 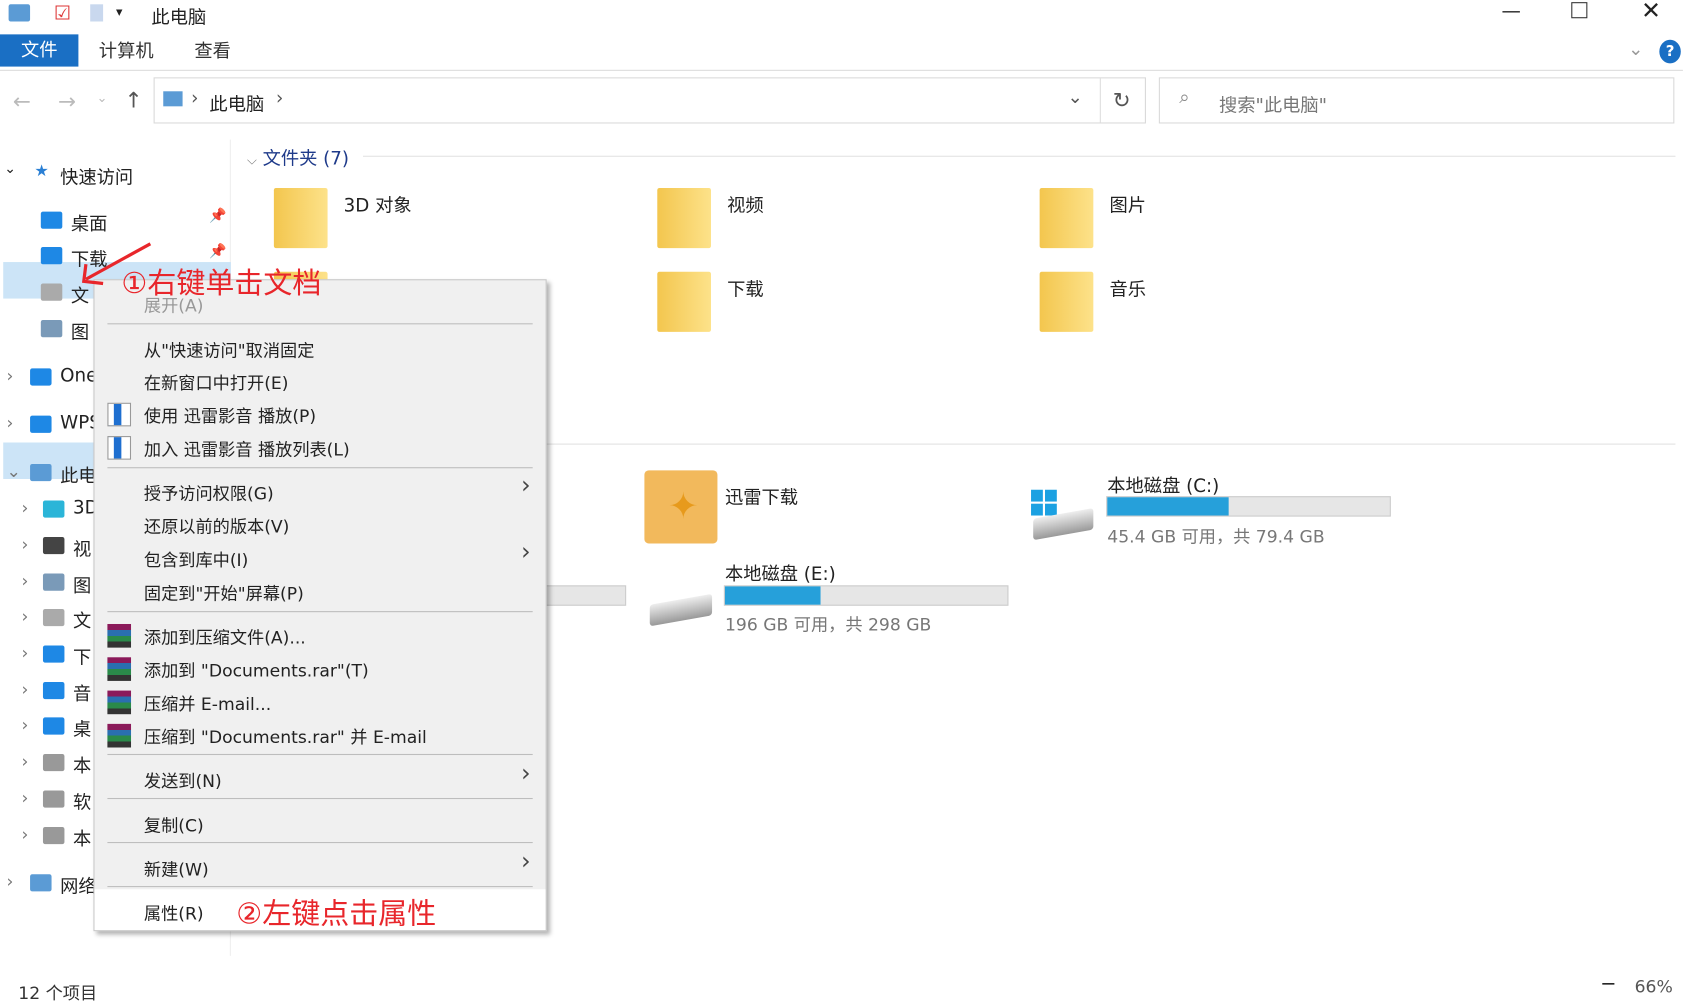 What do you see at coordinates (41, 424) in the screenshot?
I see `wps-cloud-icon` at bounding box center [41, 424].